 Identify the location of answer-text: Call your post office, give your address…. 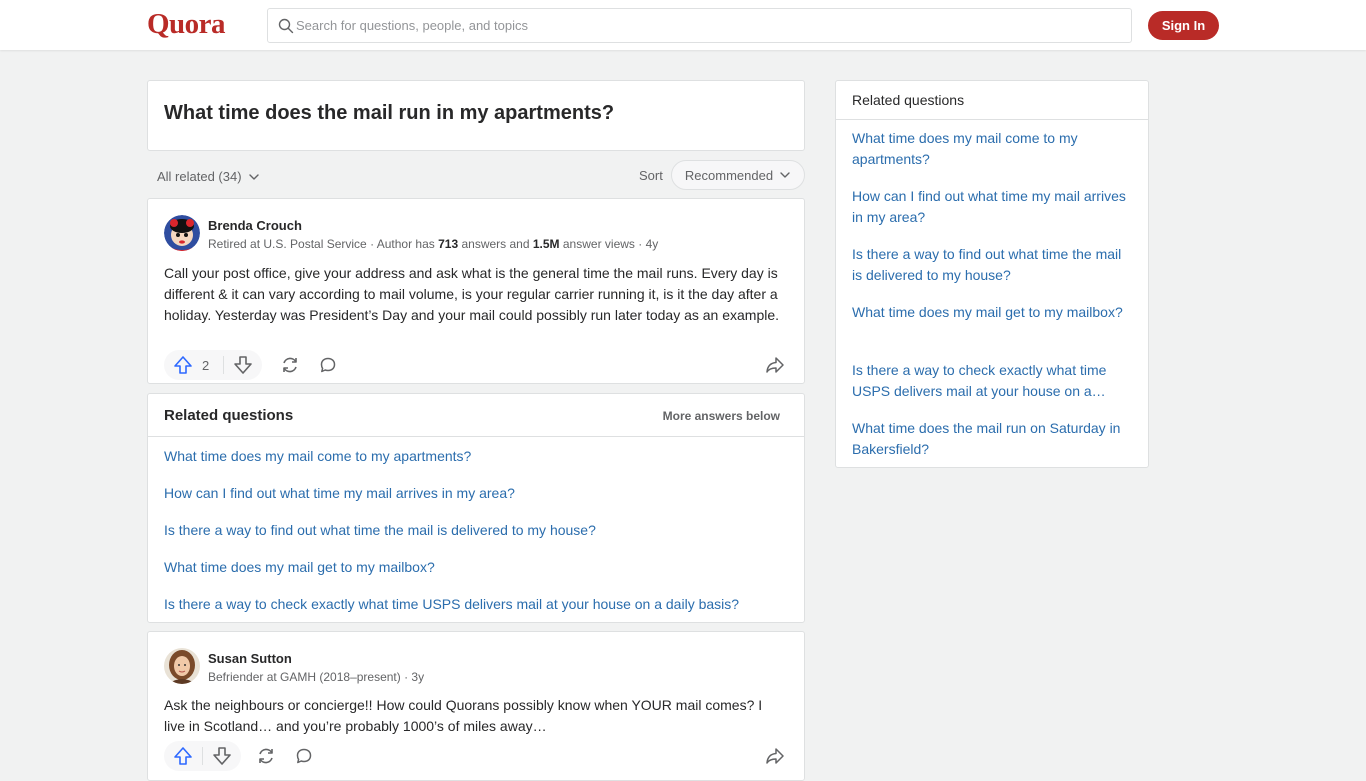
(472, 294).